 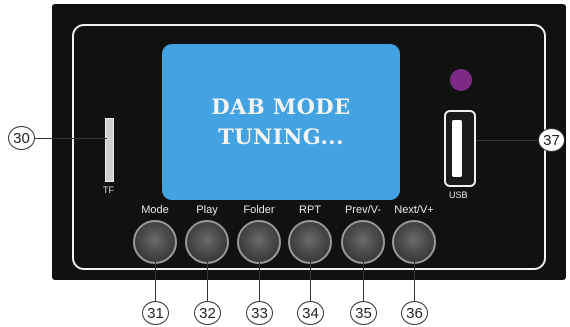 What do you see at coordinates (363, 210) in the screenshot?
I see `prev-button-label: Prev/V-` at bounding box center [363, 210].